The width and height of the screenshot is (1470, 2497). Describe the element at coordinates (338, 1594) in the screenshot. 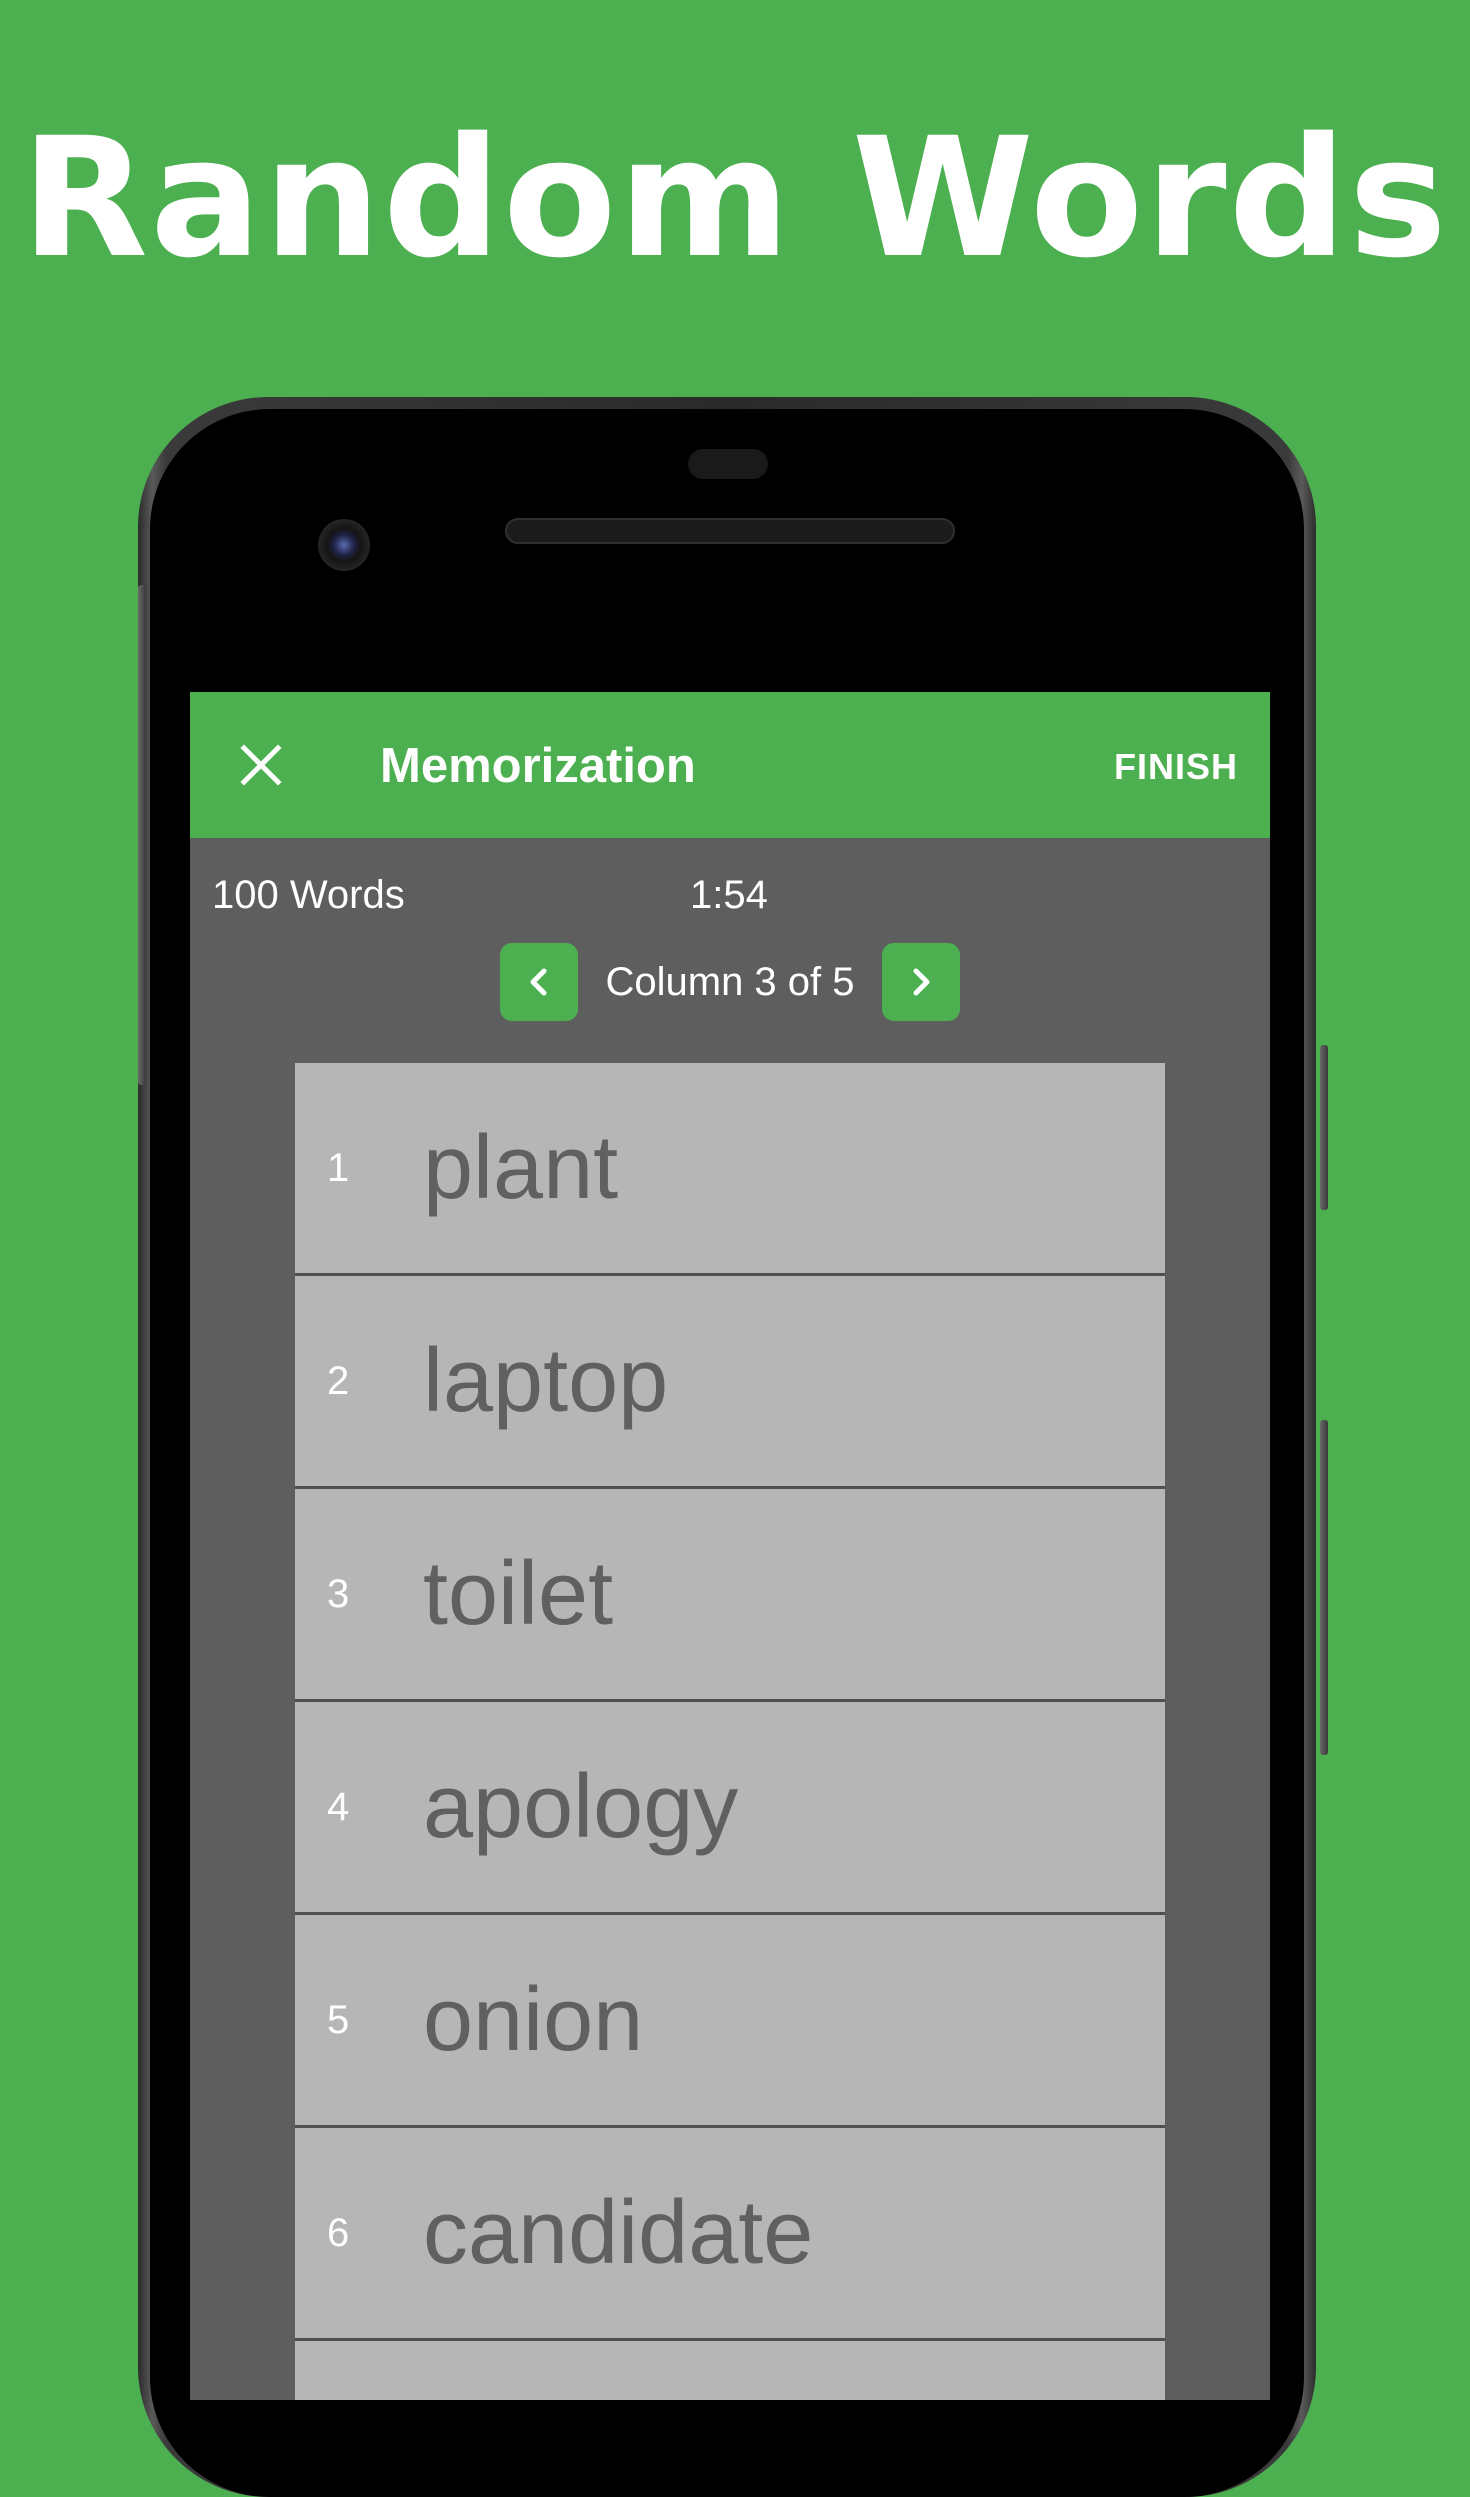

I see `word-number: 3` at that location.